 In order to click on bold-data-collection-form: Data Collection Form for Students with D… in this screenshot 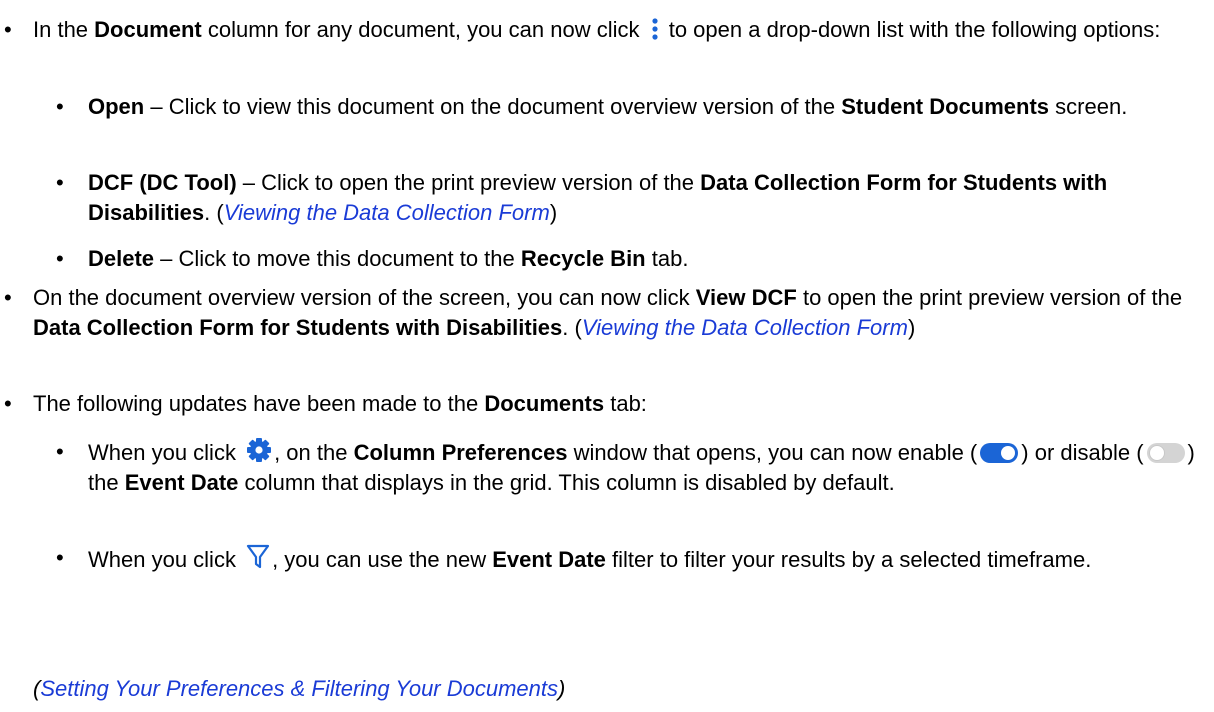, I will do `click(298, 327)`.